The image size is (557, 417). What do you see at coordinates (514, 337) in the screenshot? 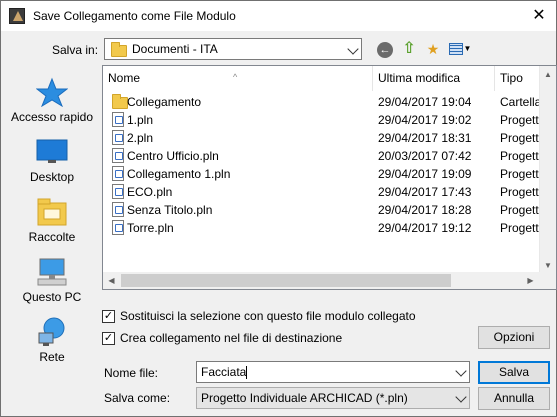
I see `options-button: Opzioni` at bounding box center [514, 337].